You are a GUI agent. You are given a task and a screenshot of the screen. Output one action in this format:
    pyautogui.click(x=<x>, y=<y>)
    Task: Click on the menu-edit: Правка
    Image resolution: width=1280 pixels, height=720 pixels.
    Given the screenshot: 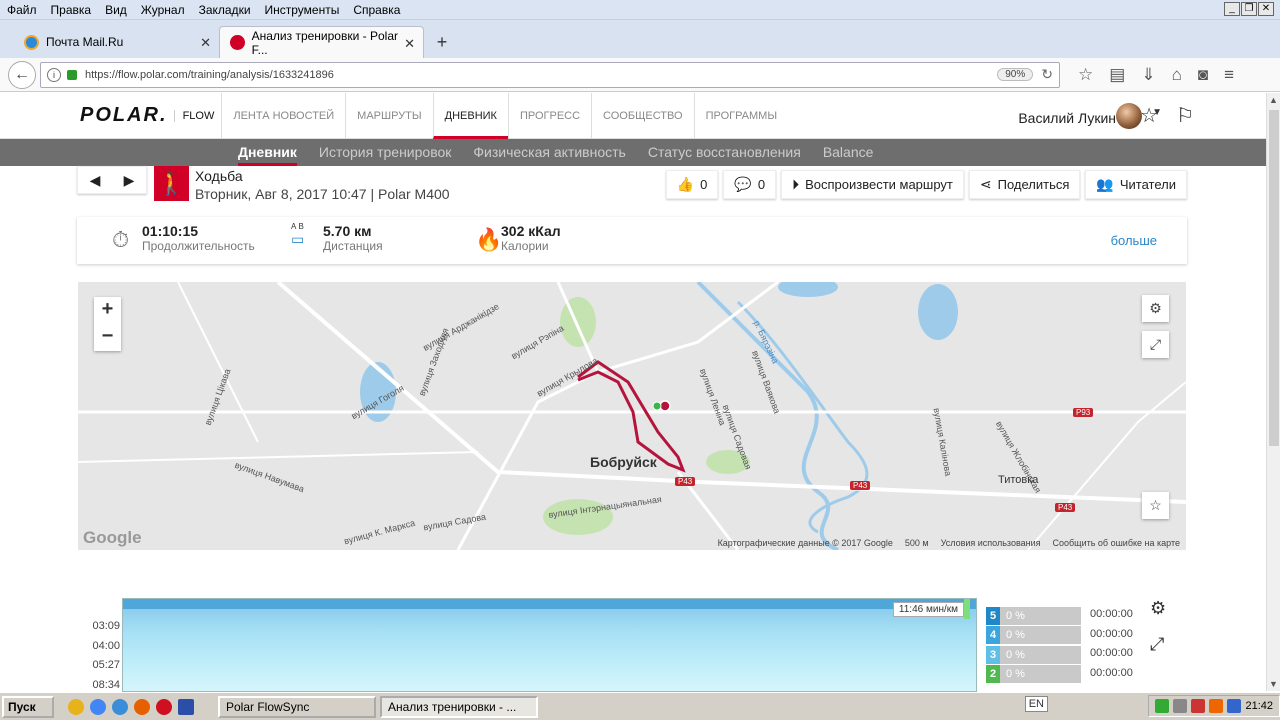 What is the action you would take?
    pyautogui.click(x=71, y=10)
    